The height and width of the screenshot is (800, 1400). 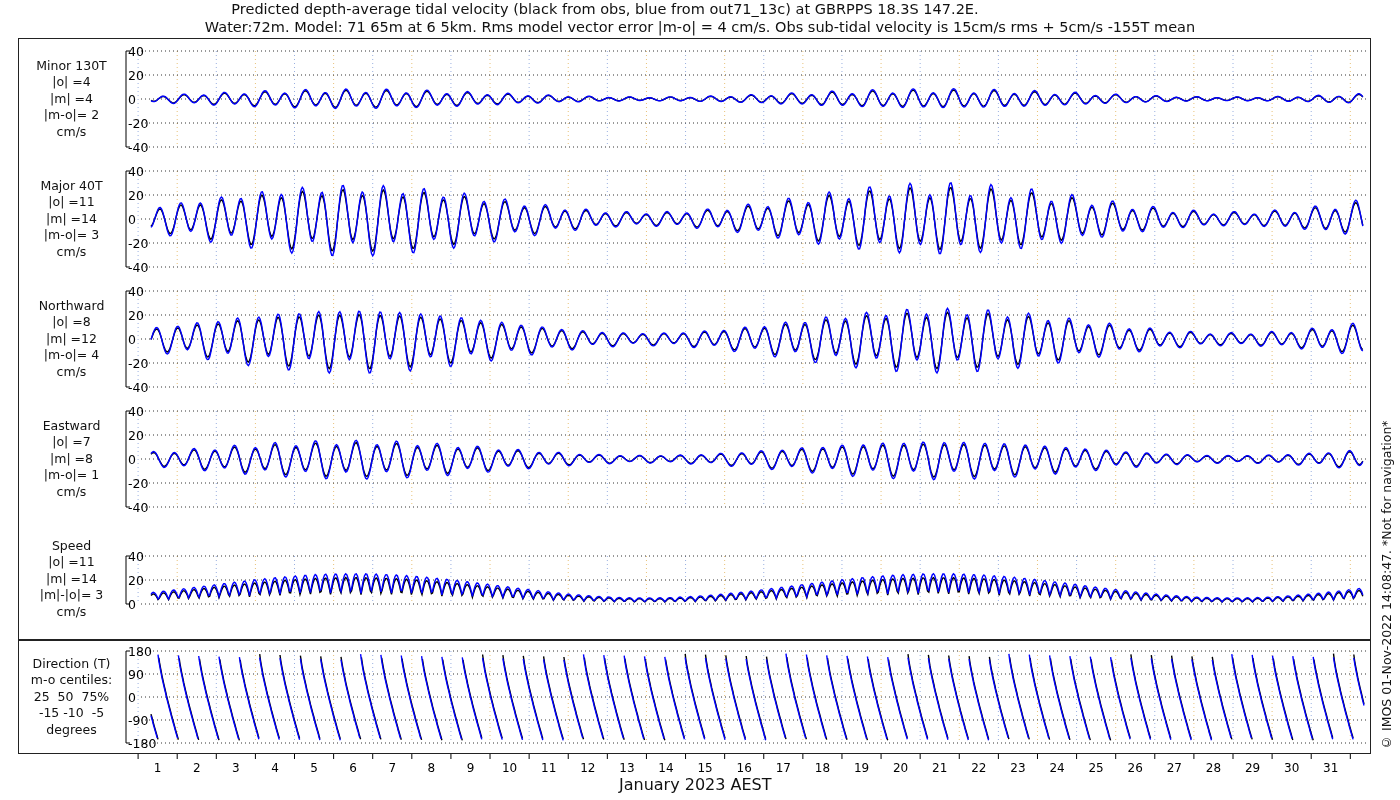 I want to click on axis-tick-label: 19, so click(x=861, y=768).